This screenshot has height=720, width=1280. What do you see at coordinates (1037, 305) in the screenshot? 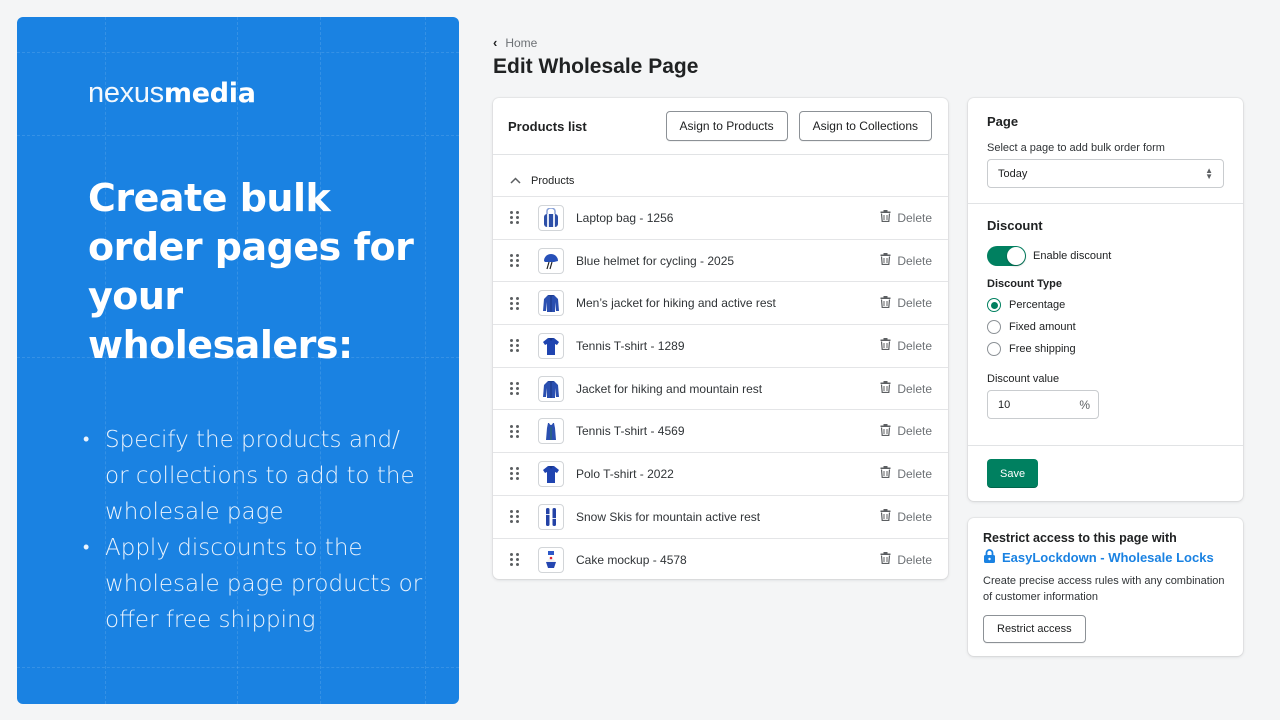
I see `radio-label: Percentage` at bounding box center [1037, 305].